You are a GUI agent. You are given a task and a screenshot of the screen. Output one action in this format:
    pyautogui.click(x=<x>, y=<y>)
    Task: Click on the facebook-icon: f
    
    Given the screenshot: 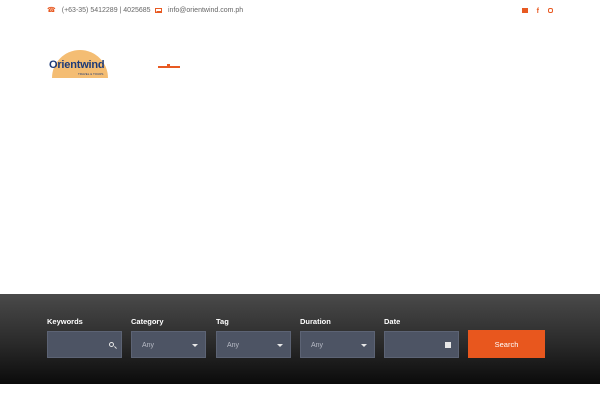 What is the action you would take?
    pyautogui.click(x=538, y=11)
    